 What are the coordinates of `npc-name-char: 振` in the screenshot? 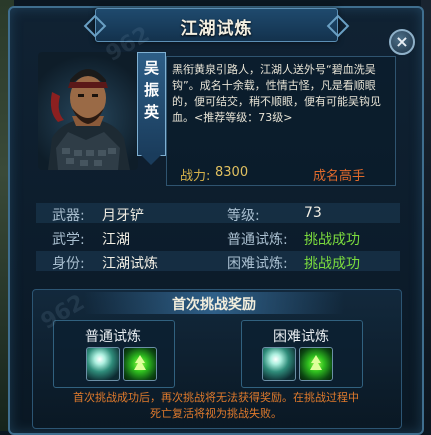 It's located at (151, 90).